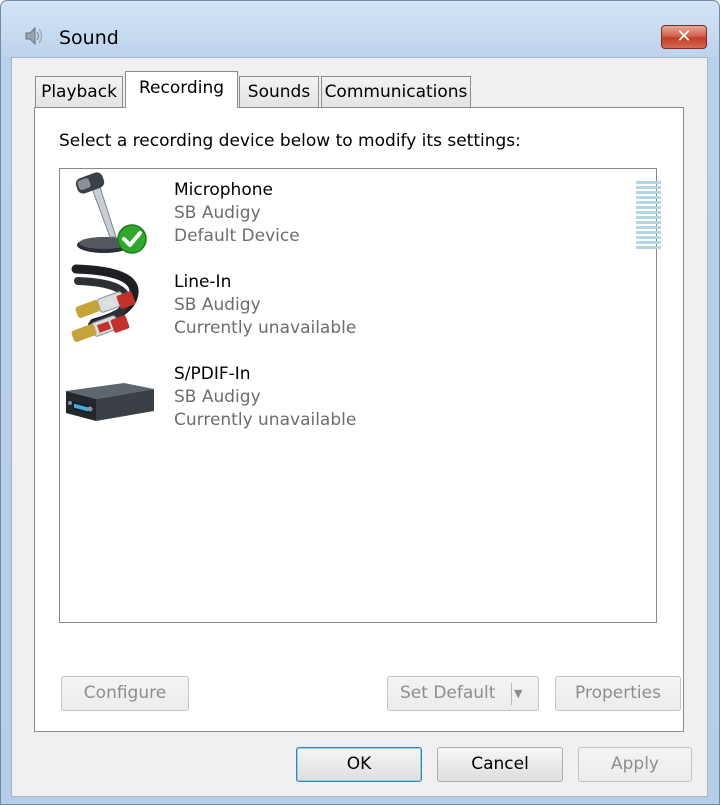 The image size is (720, 805). What do you see at coordinates (684, 37) in the screenshot?
I see `close-button: ✕` at bounding box center [684, 37].